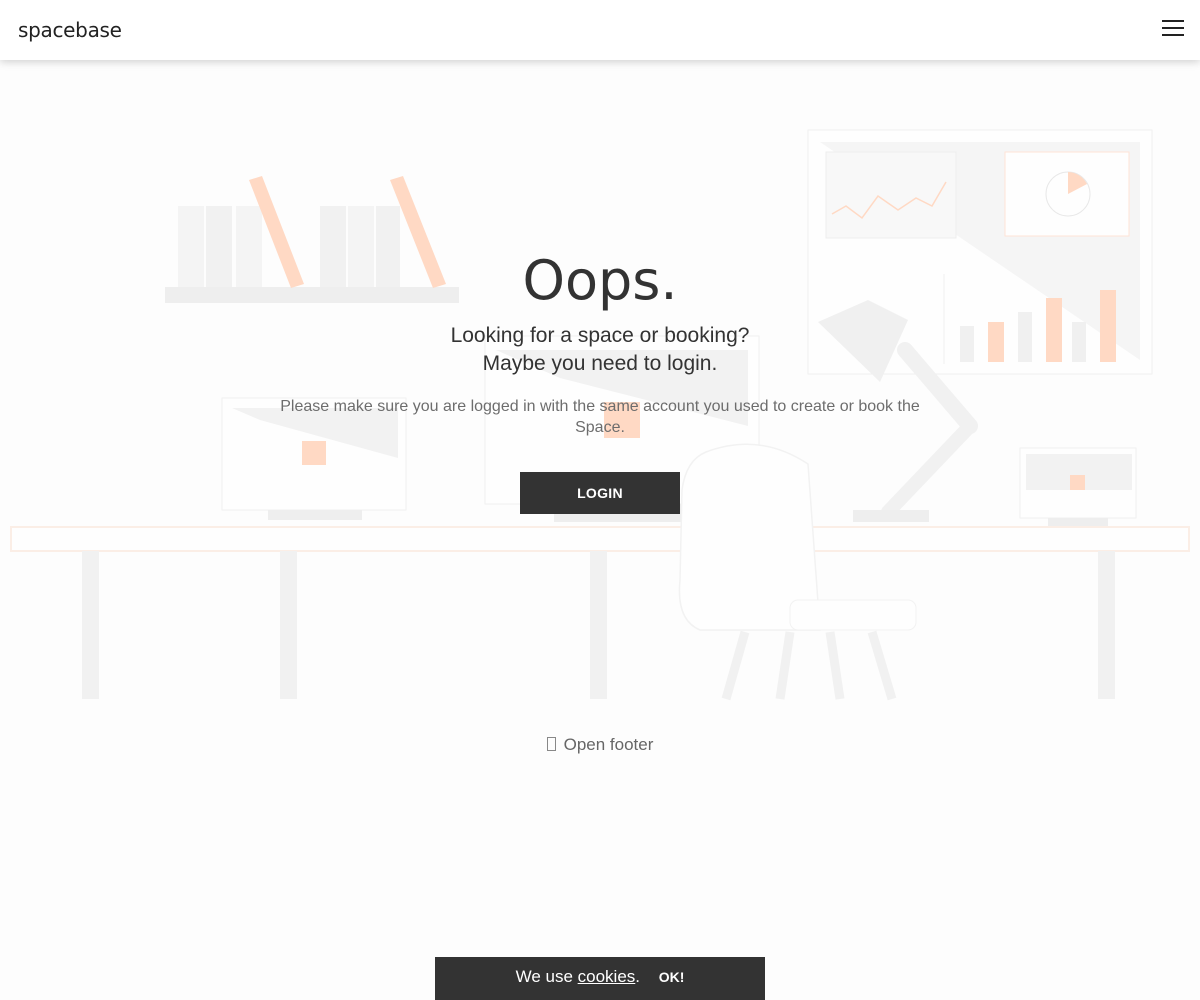  I want to click on subtitle-line-1: Looking for a space or booking?, so click(600, 335).